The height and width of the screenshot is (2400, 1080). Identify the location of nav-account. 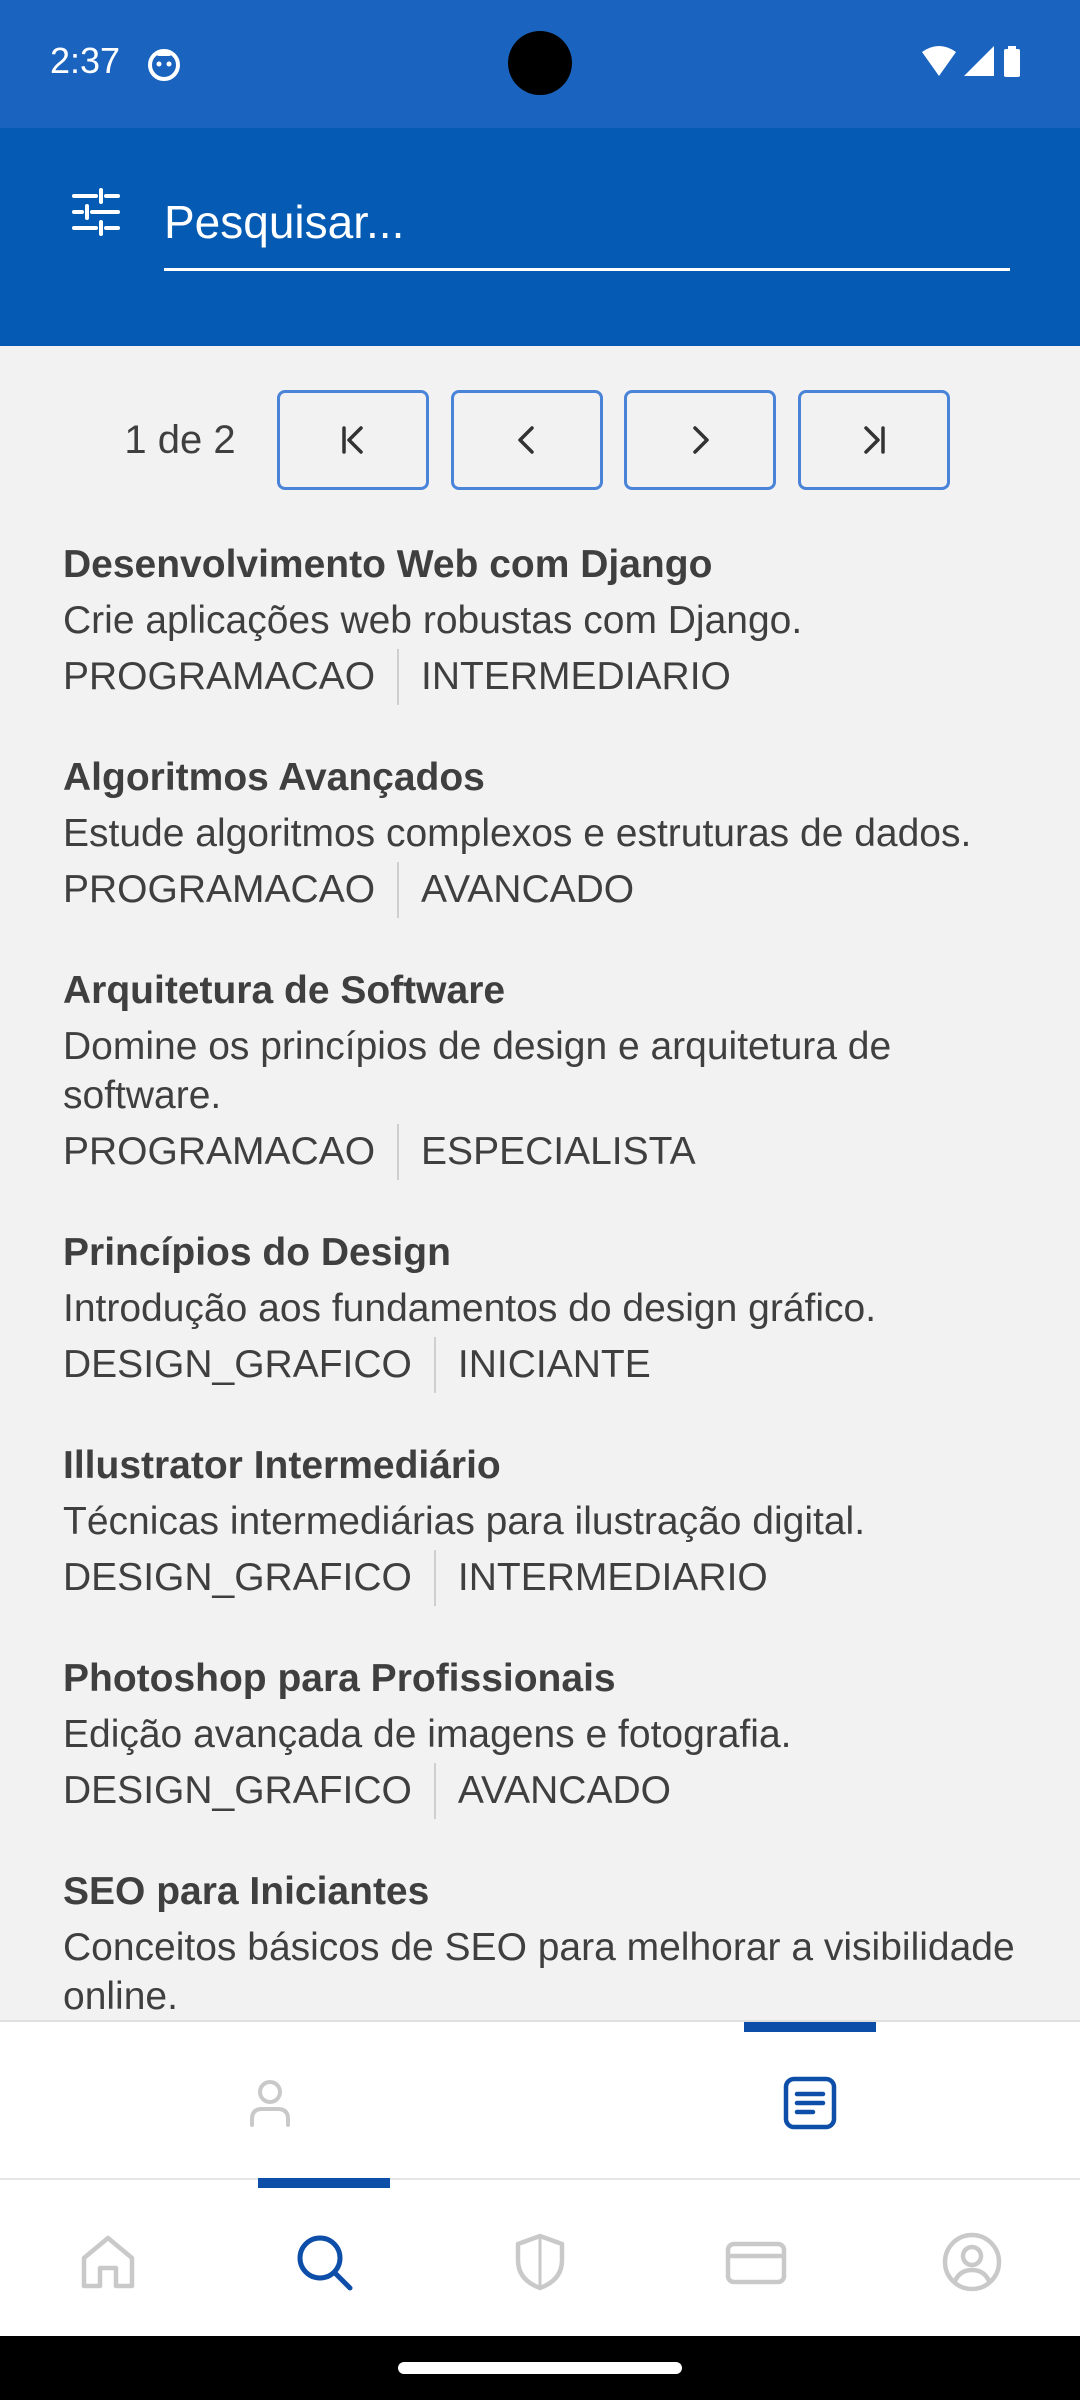
(972, 2262).